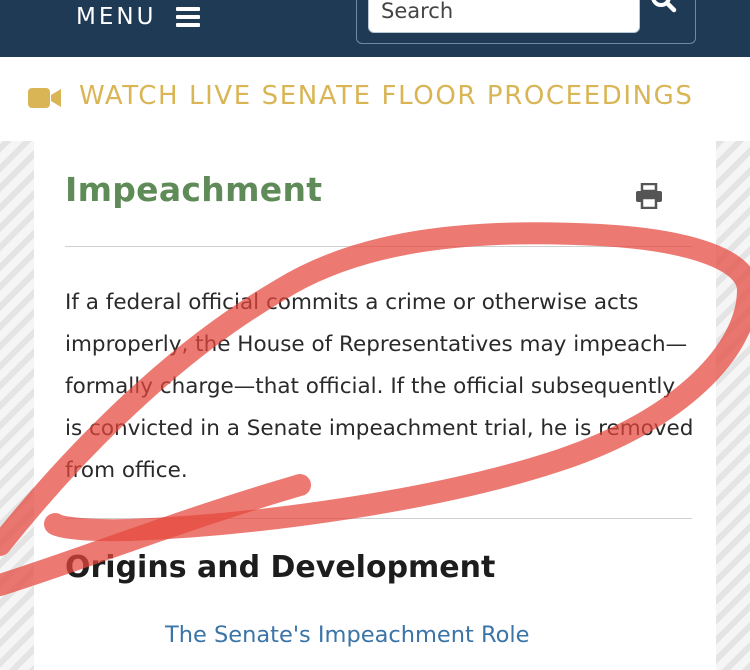 The height and width of the screenshot is (670, 750). I want to click on live-proceedings-banner: WATCH LIVE SENATE FLOOR PROCEEDINGS, so click(375, 99).